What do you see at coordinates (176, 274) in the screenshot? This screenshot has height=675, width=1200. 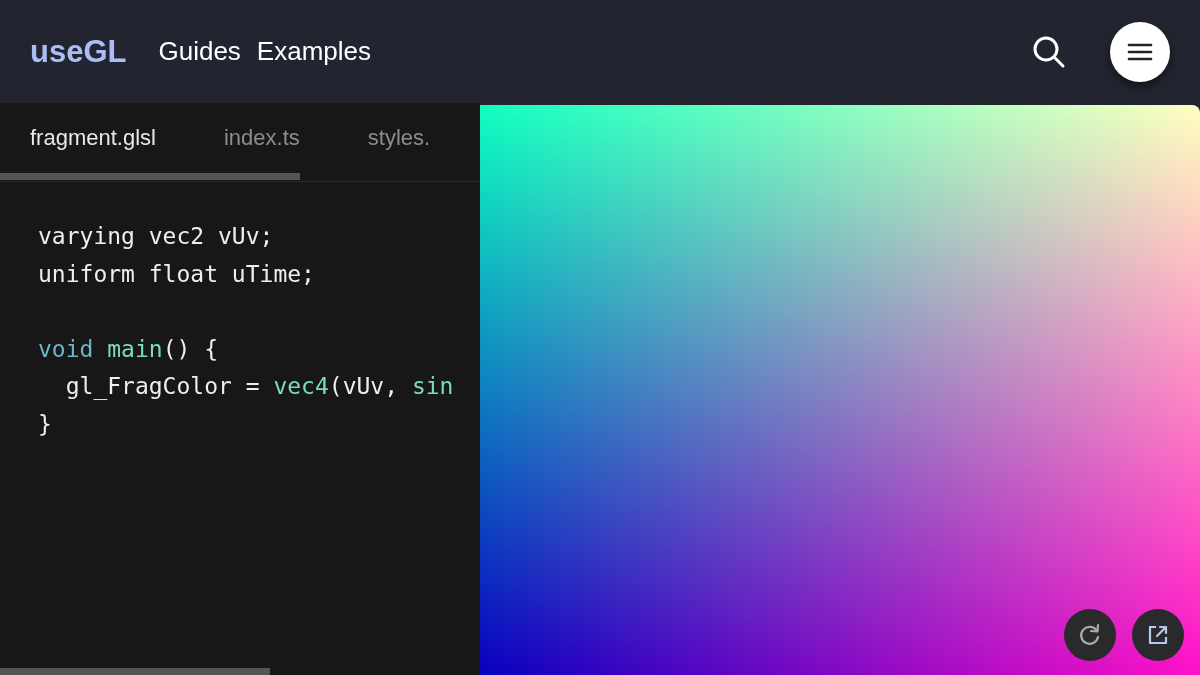 I see `code-line: uniform float uTime;` at bounding box center [176, 274].